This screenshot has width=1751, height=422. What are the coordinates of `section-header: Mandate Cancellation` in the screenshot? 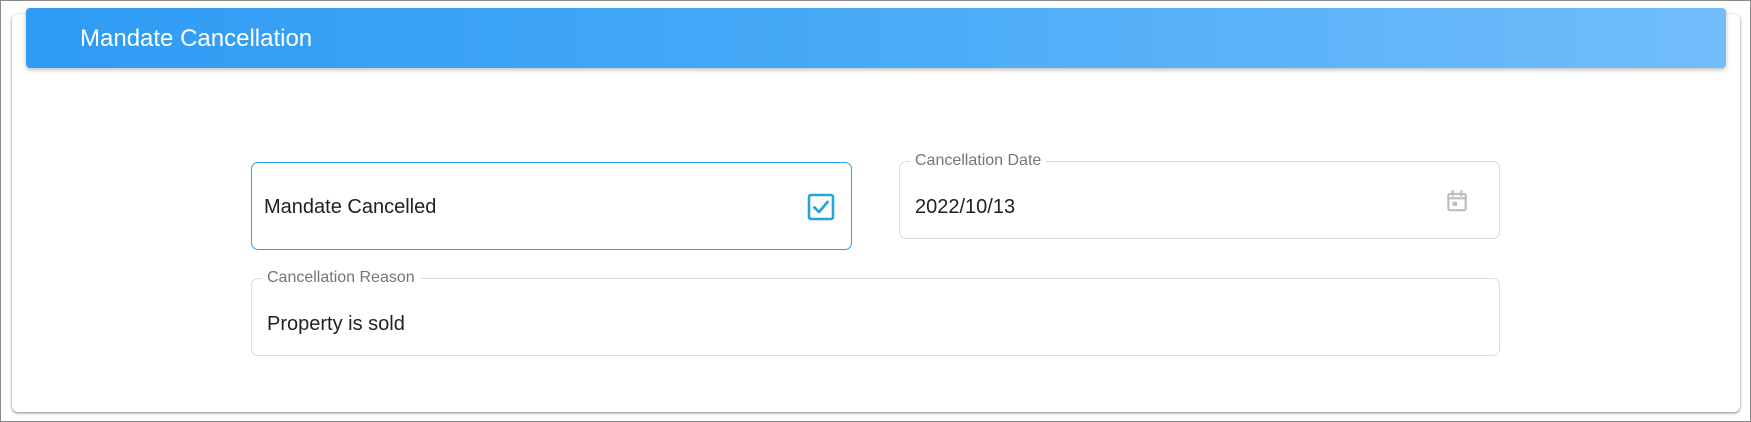 It's located at (876, 38).